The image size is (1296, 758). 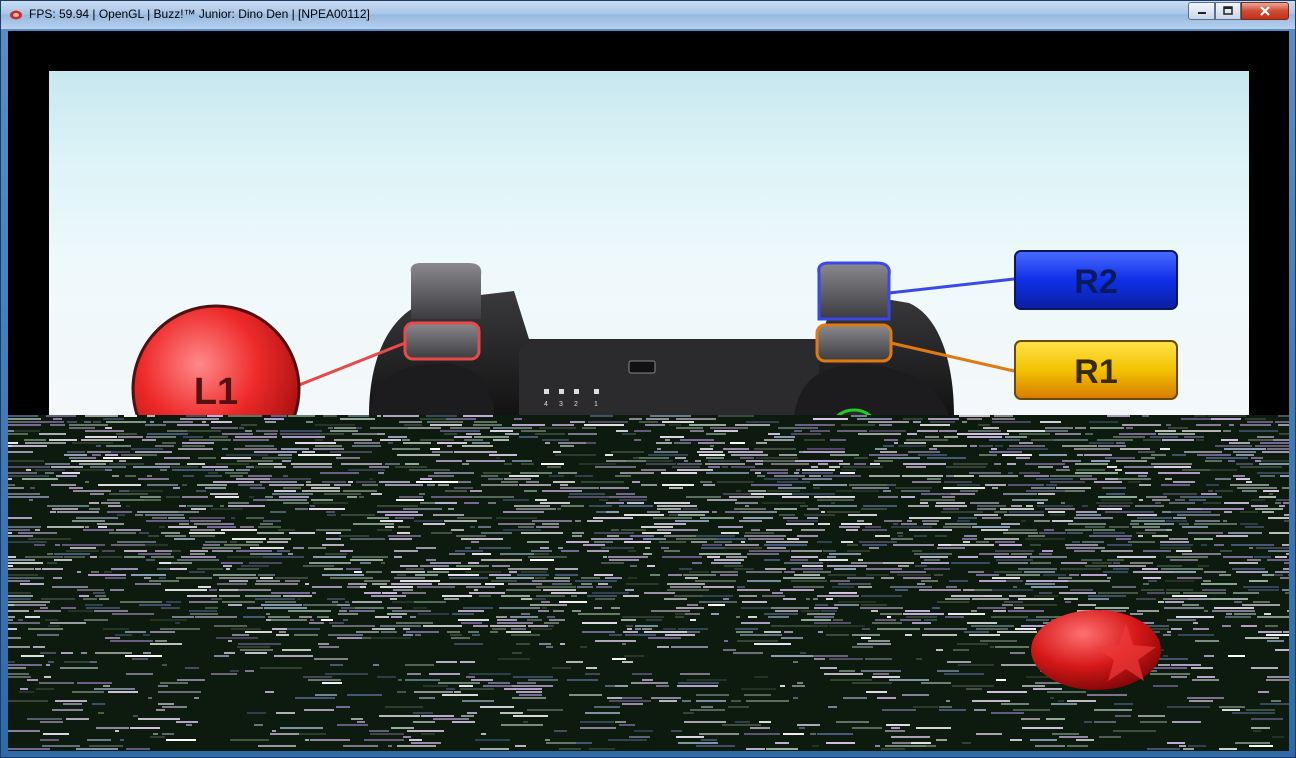 What do you see at coordinates (1096, 650) in the screenshot?
I see `buzz-button-overlay` at bounding box center [1096, 650].